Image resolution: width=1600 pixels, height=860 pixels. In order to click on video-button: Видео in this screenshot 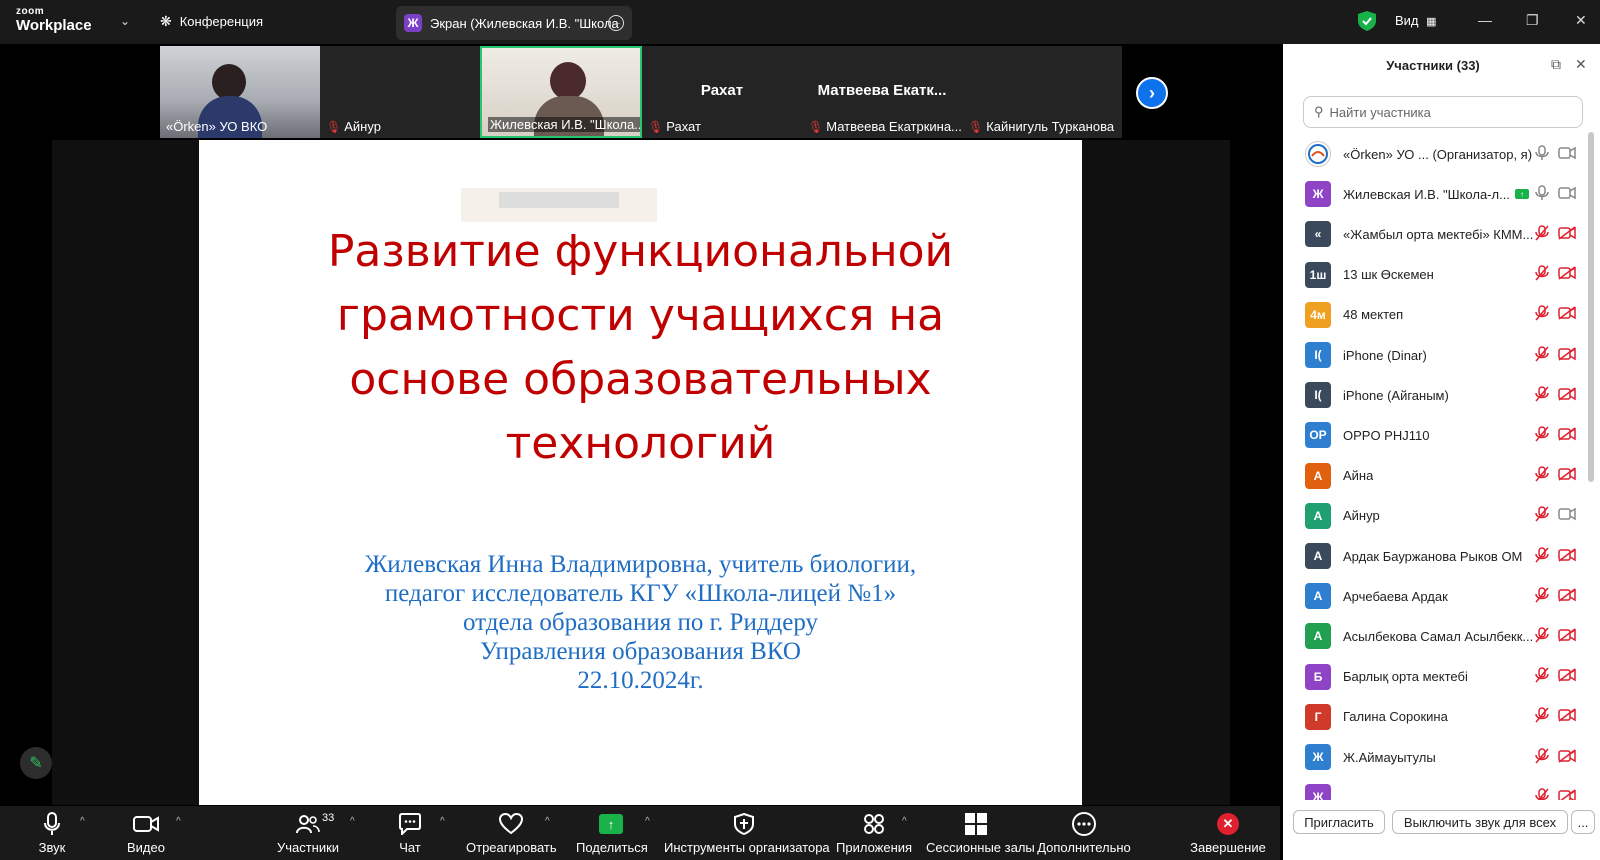, I will do `click(146, 832)`.